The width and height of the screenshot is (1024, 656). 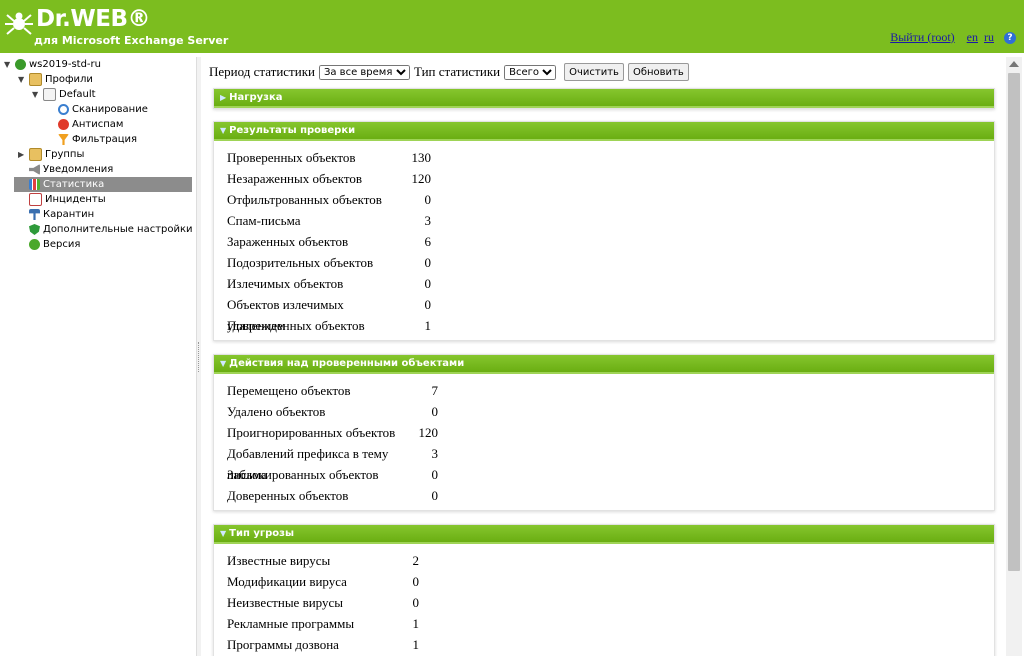 What do you see at coordinates (64, 94) in the screenshot?
I see `tree-item-default: ▼ Default` at bounding box center [64, 94].